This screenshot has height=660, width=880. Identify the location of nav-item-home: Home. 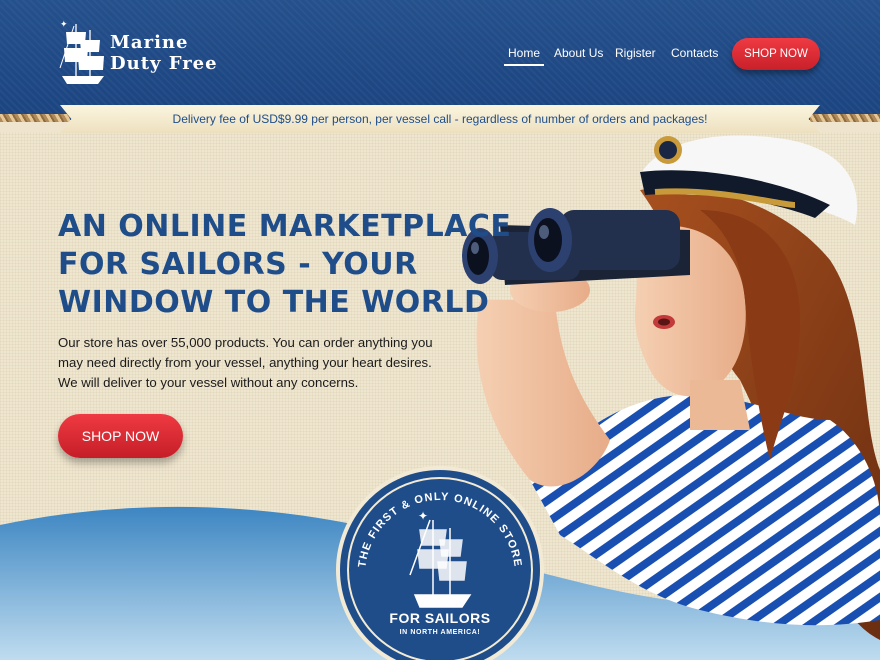
(524, 56).